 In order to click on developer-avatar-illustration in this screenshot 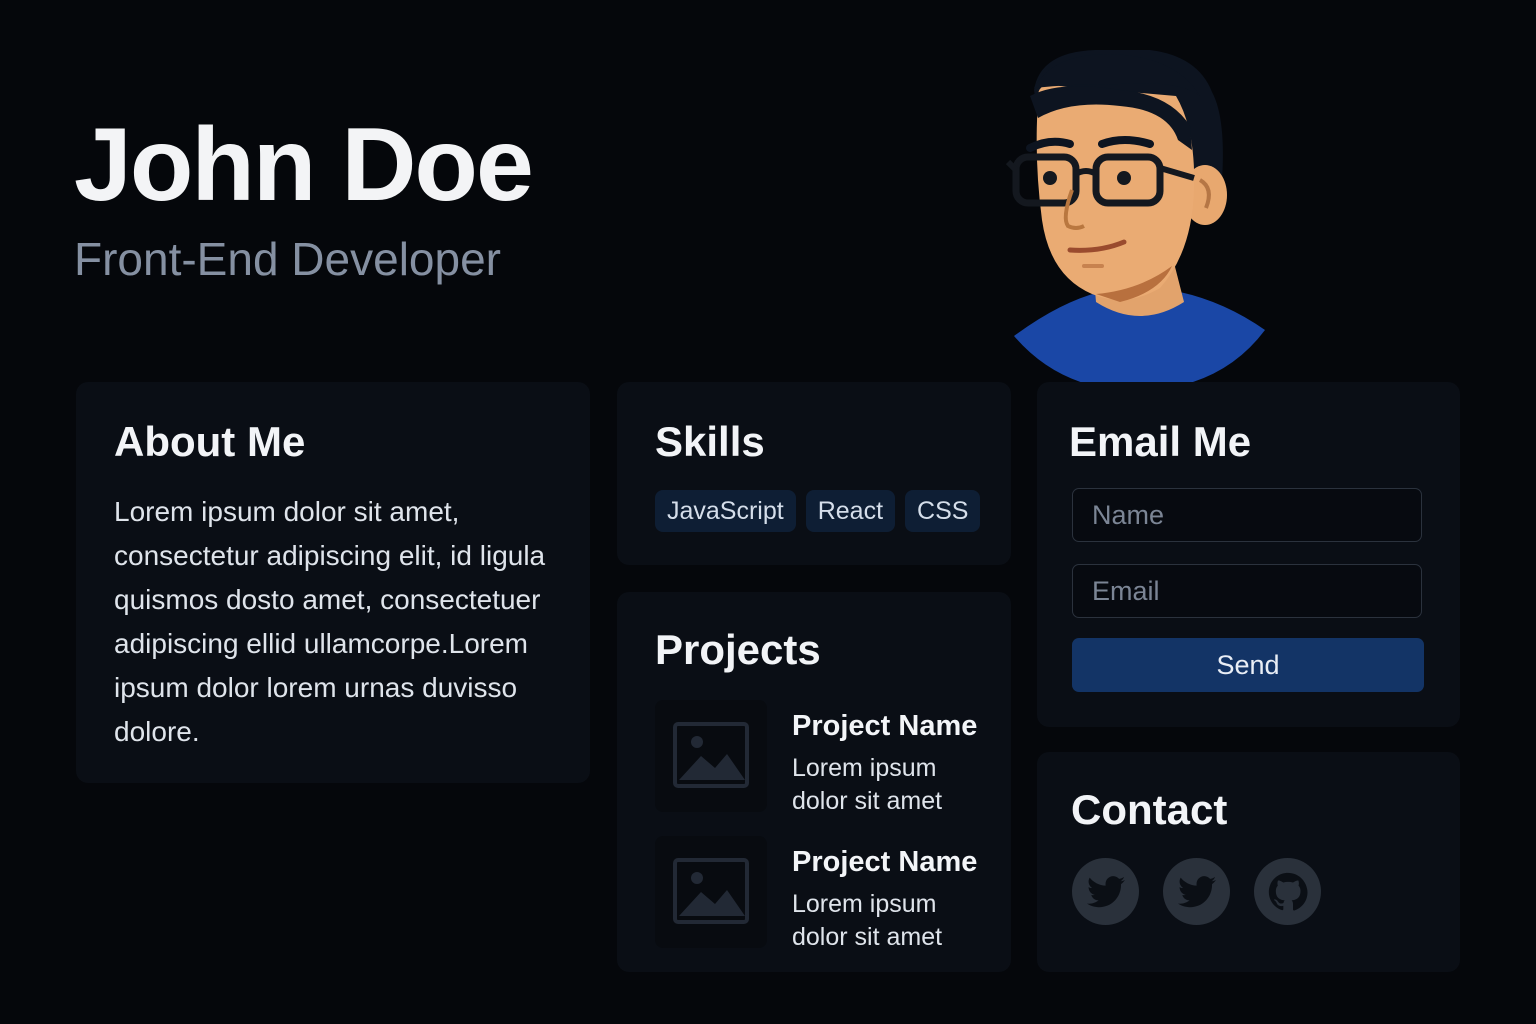, I will do `click(1135, 220)`.